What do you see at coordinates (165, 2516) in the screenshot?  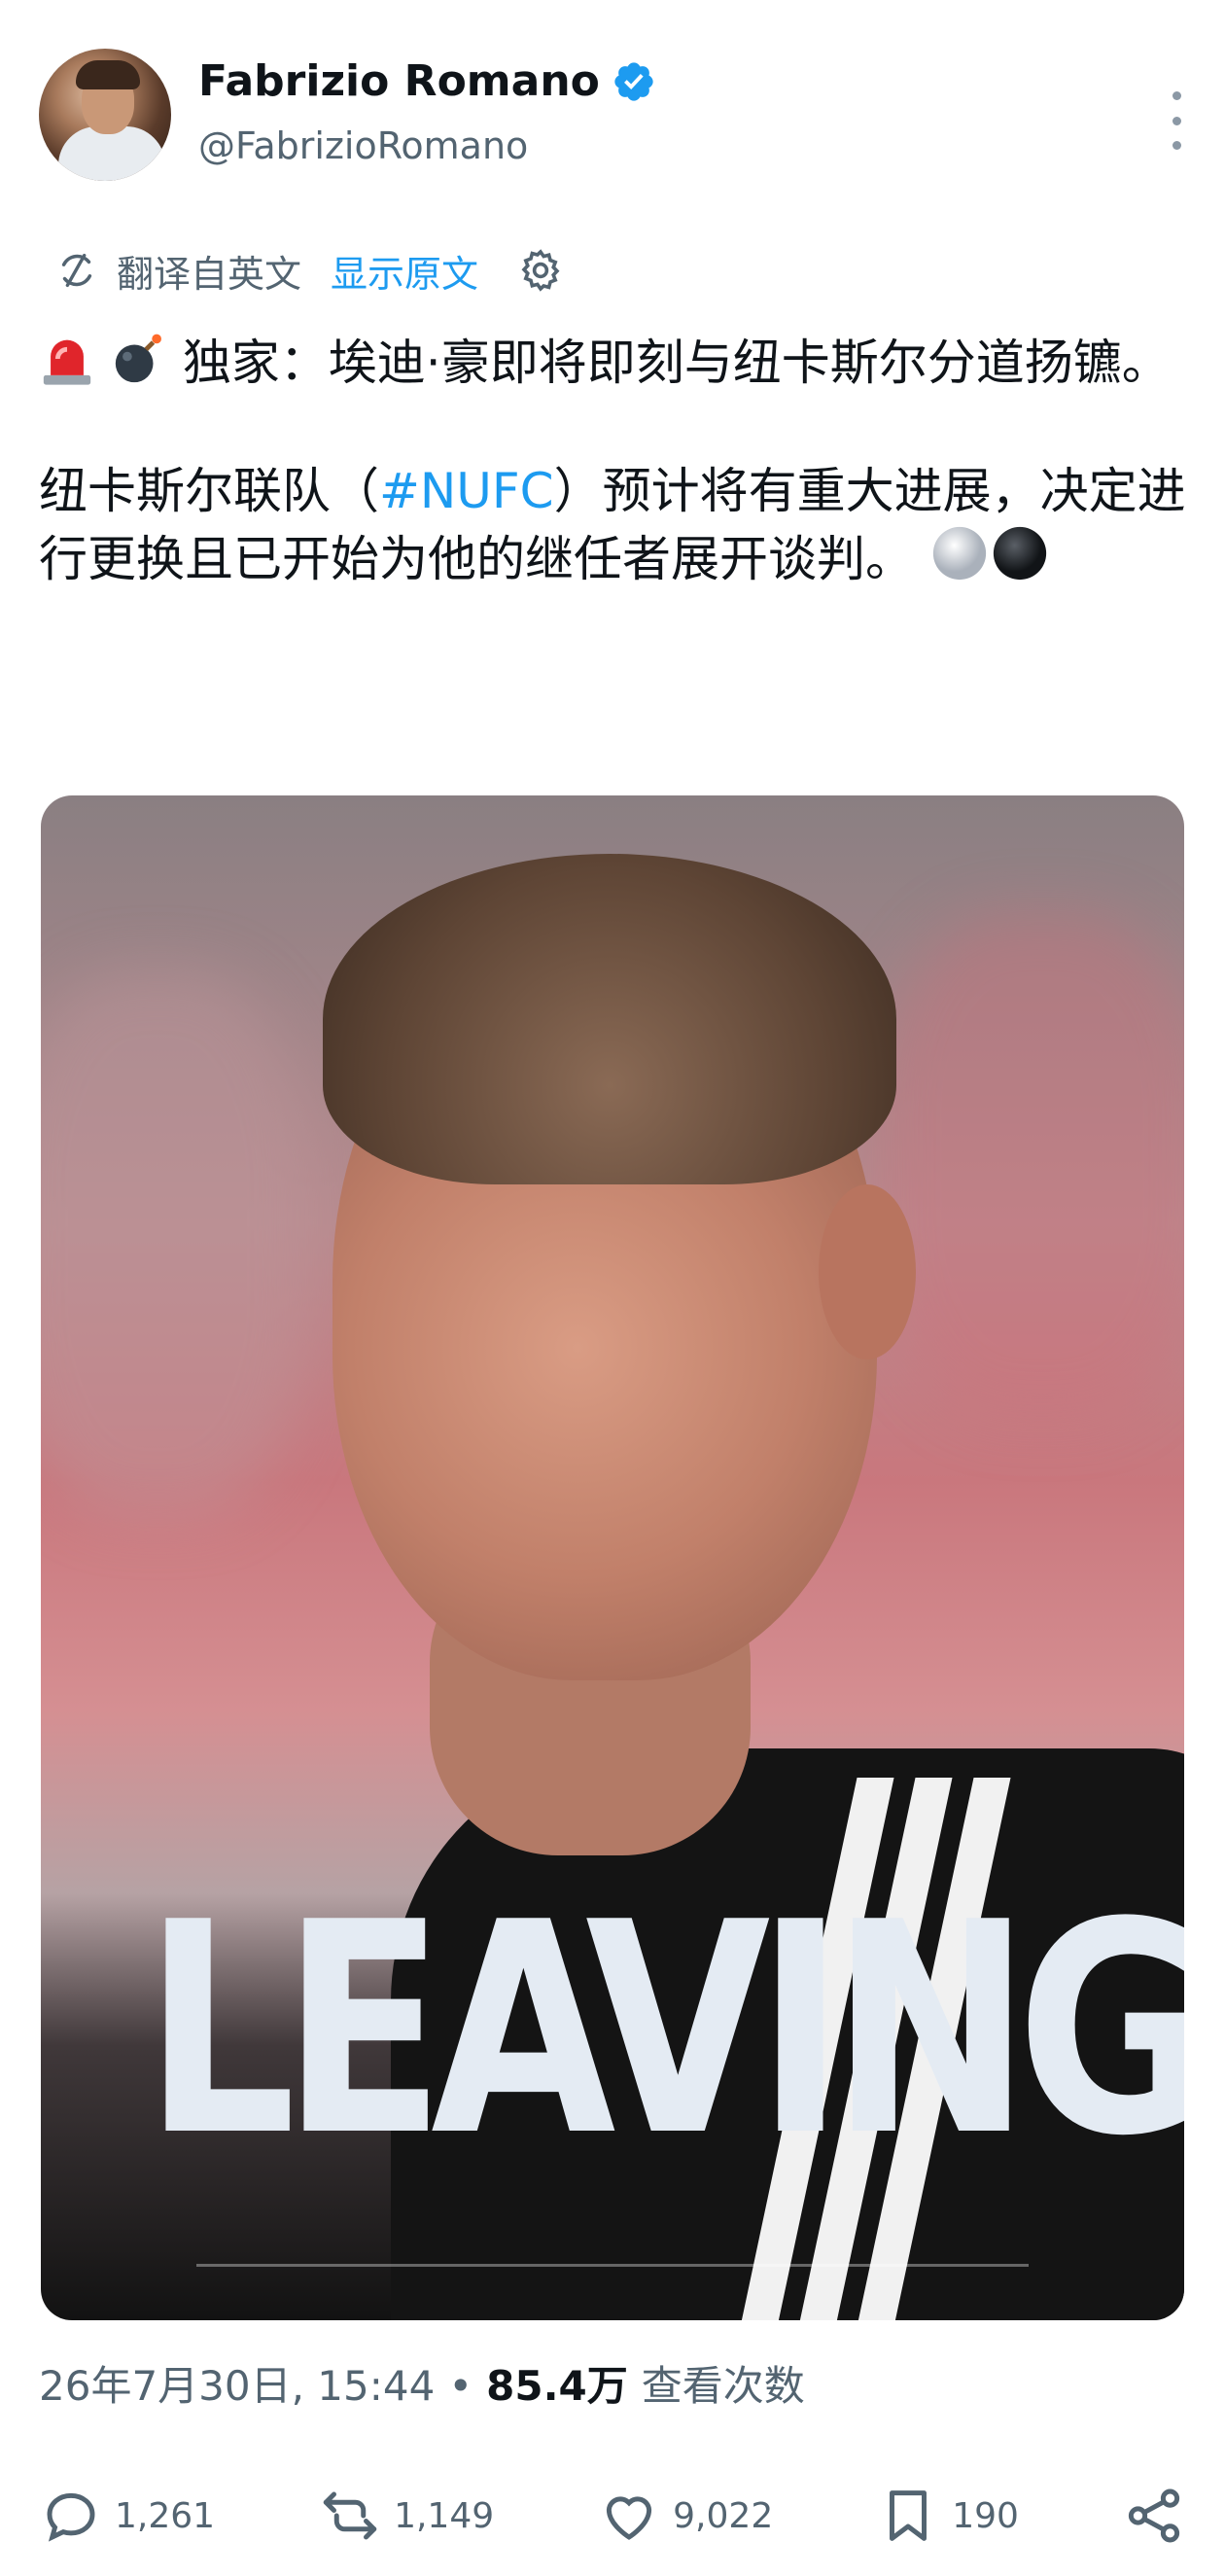 I see `reply-count: 1,261` at bounding box center [165, 2516].